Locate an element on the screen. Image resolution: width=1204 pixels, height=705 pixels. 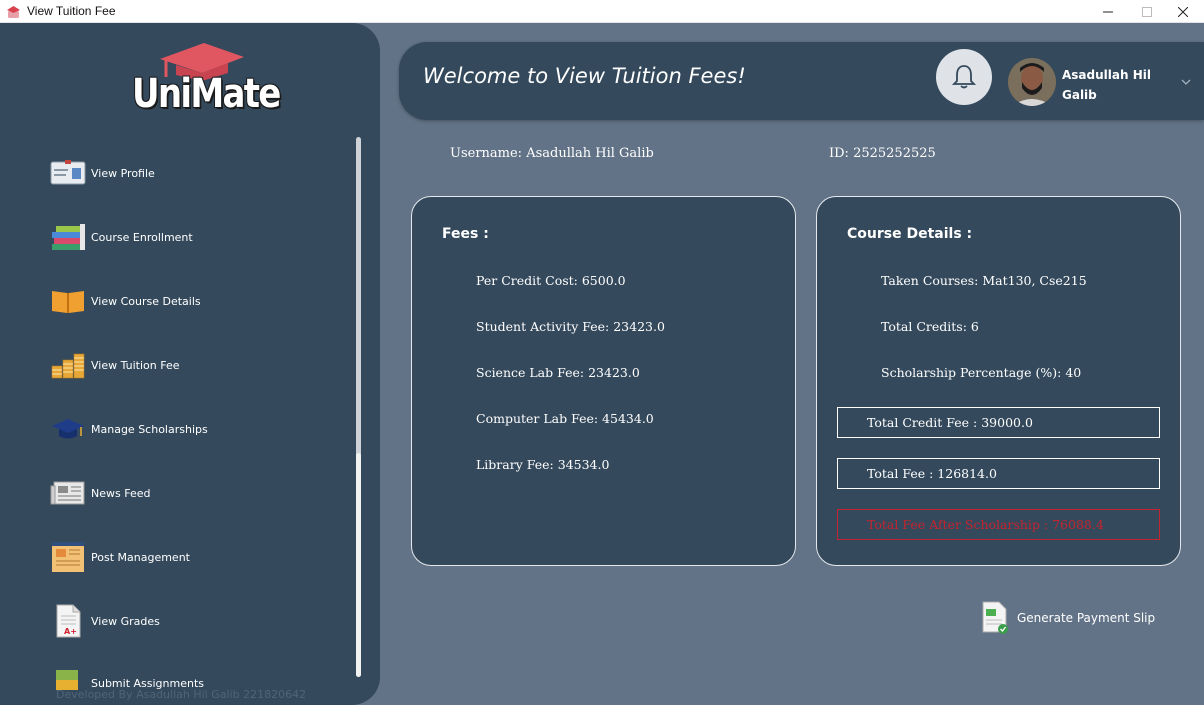
sidebar-item-view-grades: A+ View Grades is located at coordinates (105, 621).